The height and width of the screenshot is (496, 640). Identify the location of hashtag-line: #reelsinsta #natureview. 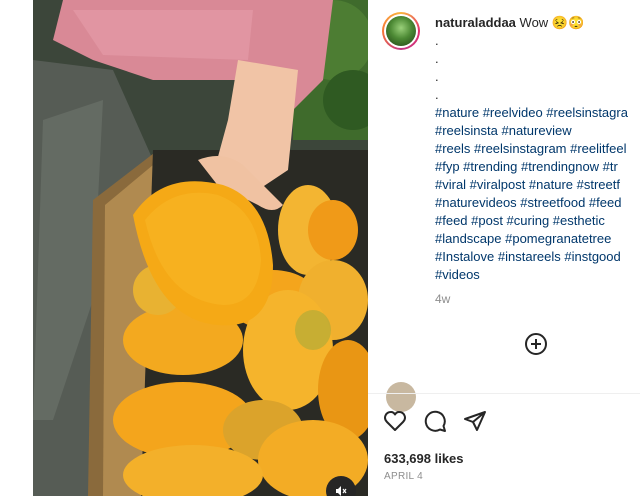
(537, 131).